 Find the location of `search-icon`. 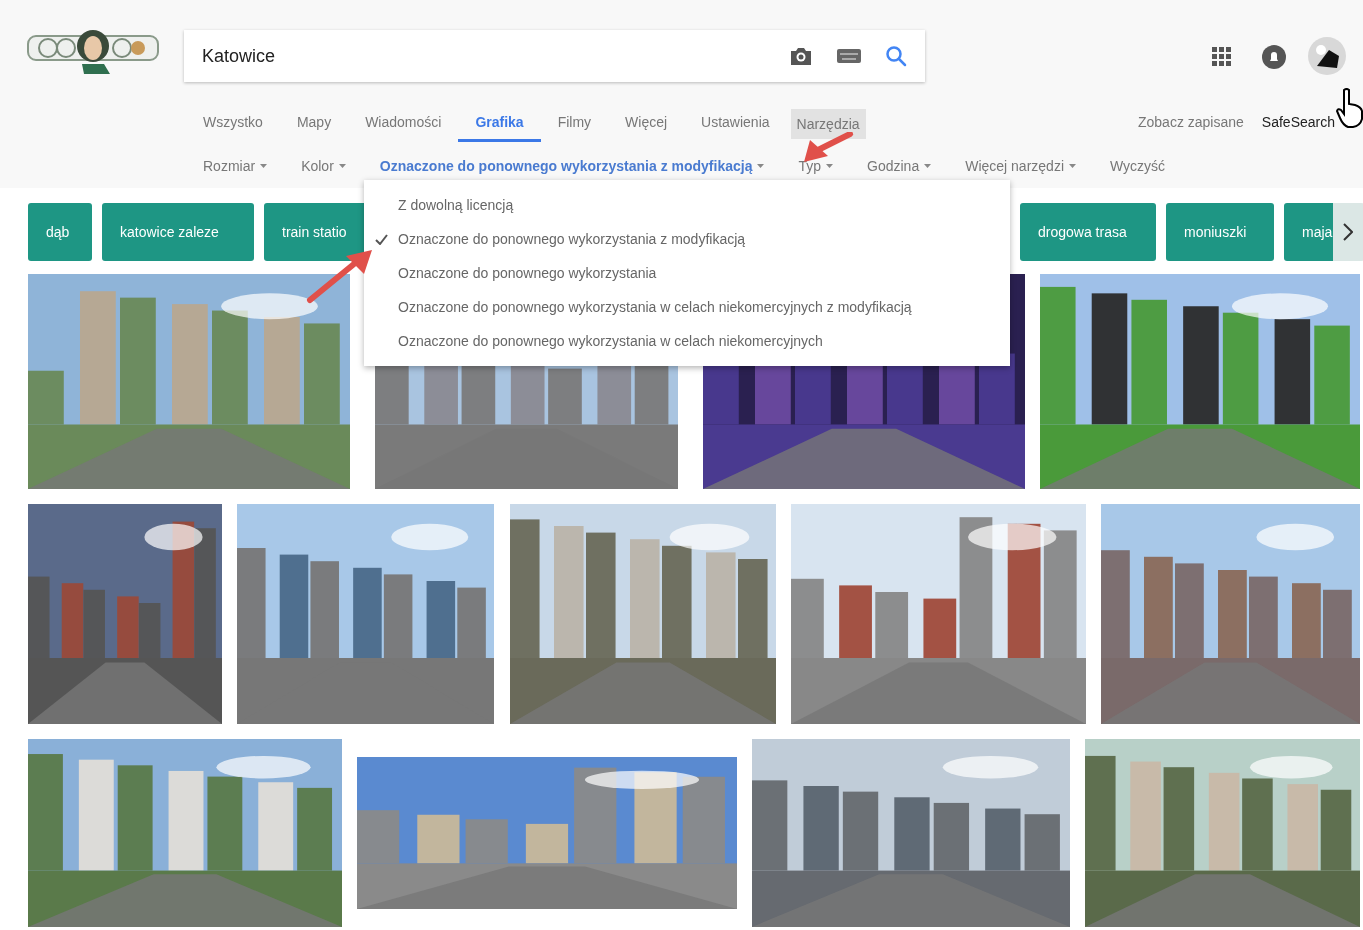

search-icon is located at coordinates (896, 56).